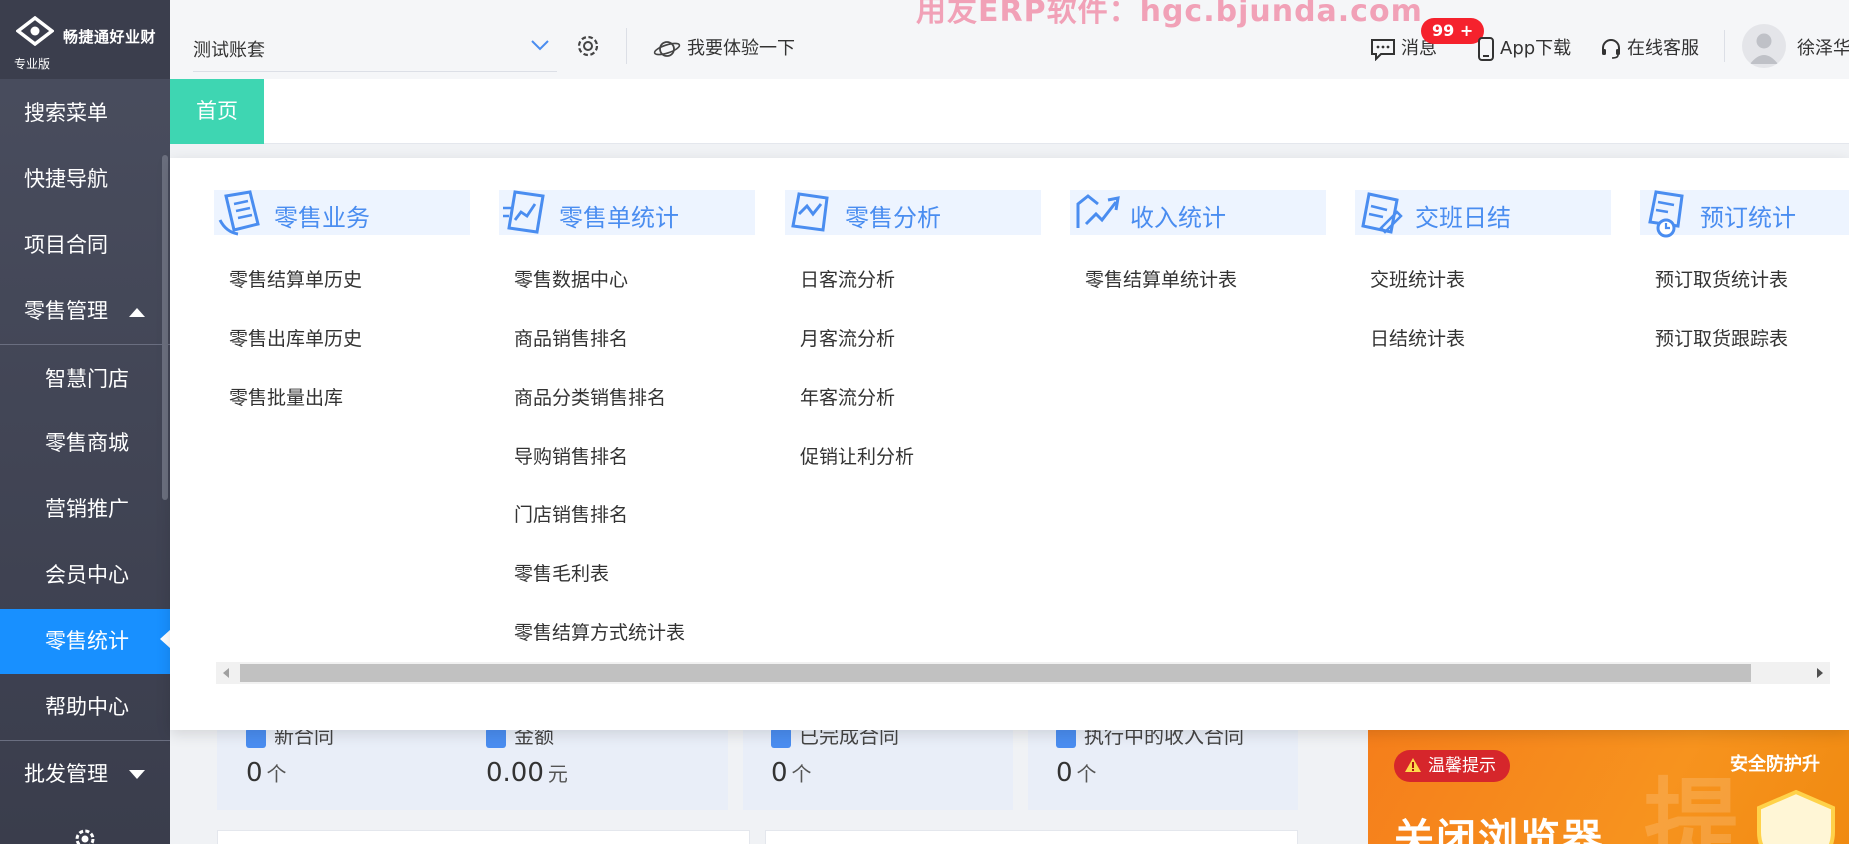 The width and height of the screenshot is (1849, 844). Describe the element at coordinates (1066, 737) in the screenshot. I see `clock-icon` at that location.